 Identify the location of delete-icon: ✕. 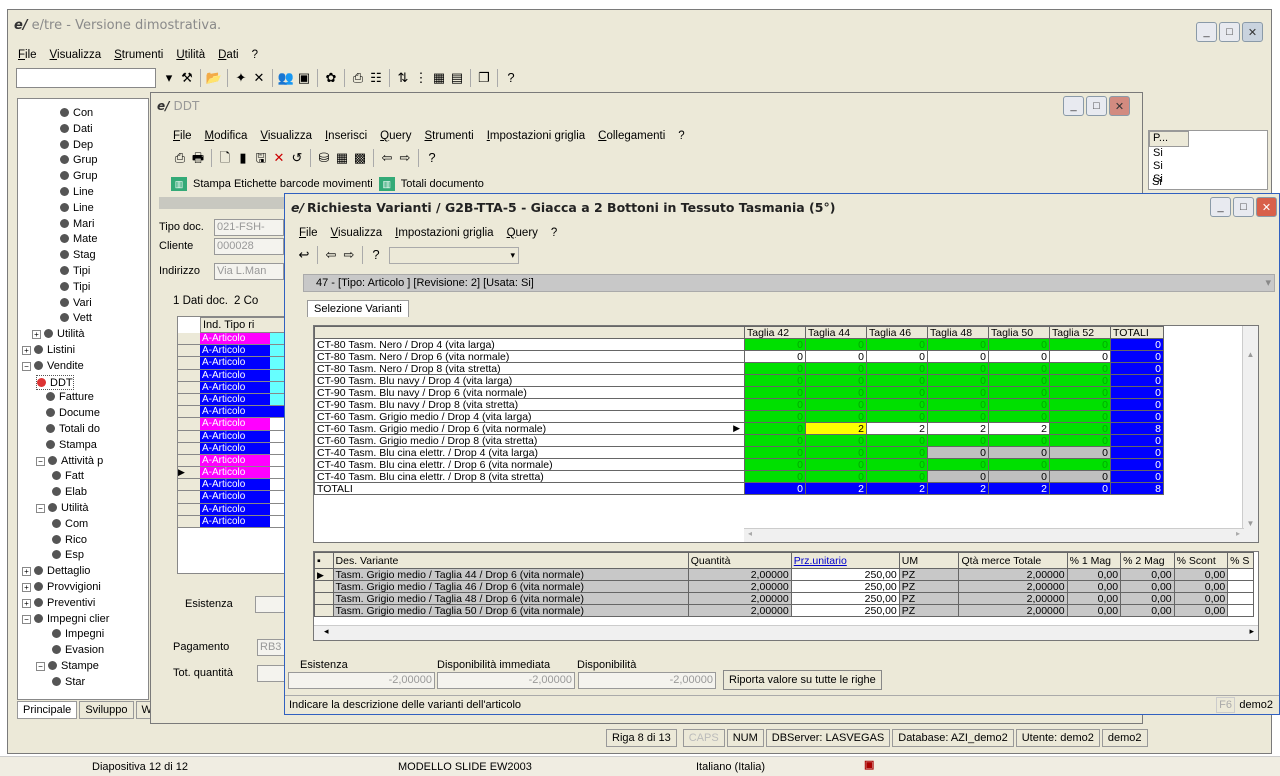
(279, 158).